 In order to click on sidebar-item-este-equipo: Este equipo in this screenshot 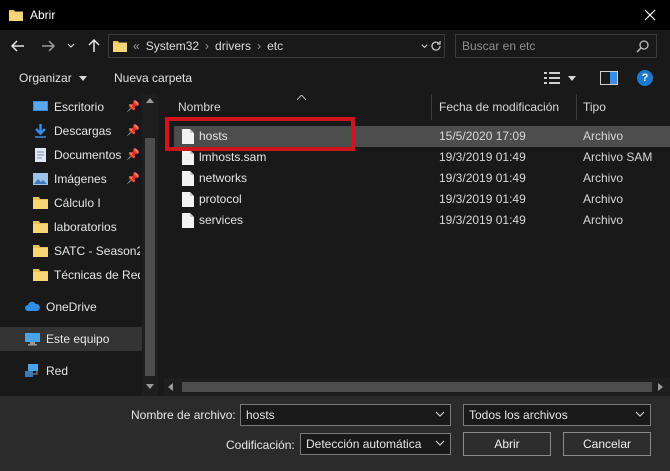, I will do `click(71, 339)`.